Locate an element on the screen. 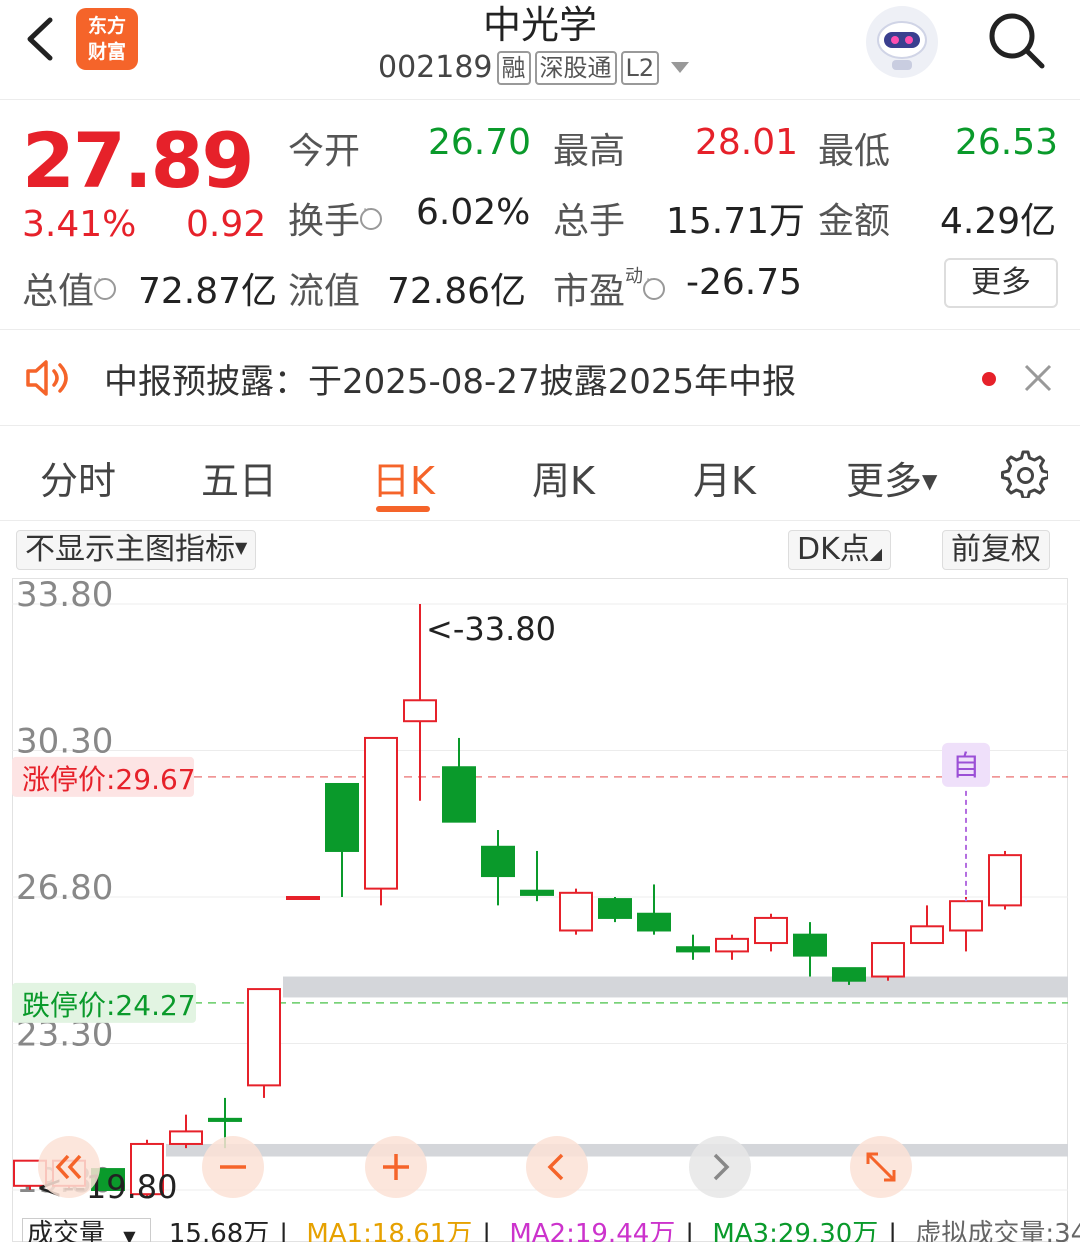 This screenshot has width=1080, height=1242. low-value: 26.53 is located at coordinates (1007, 142).